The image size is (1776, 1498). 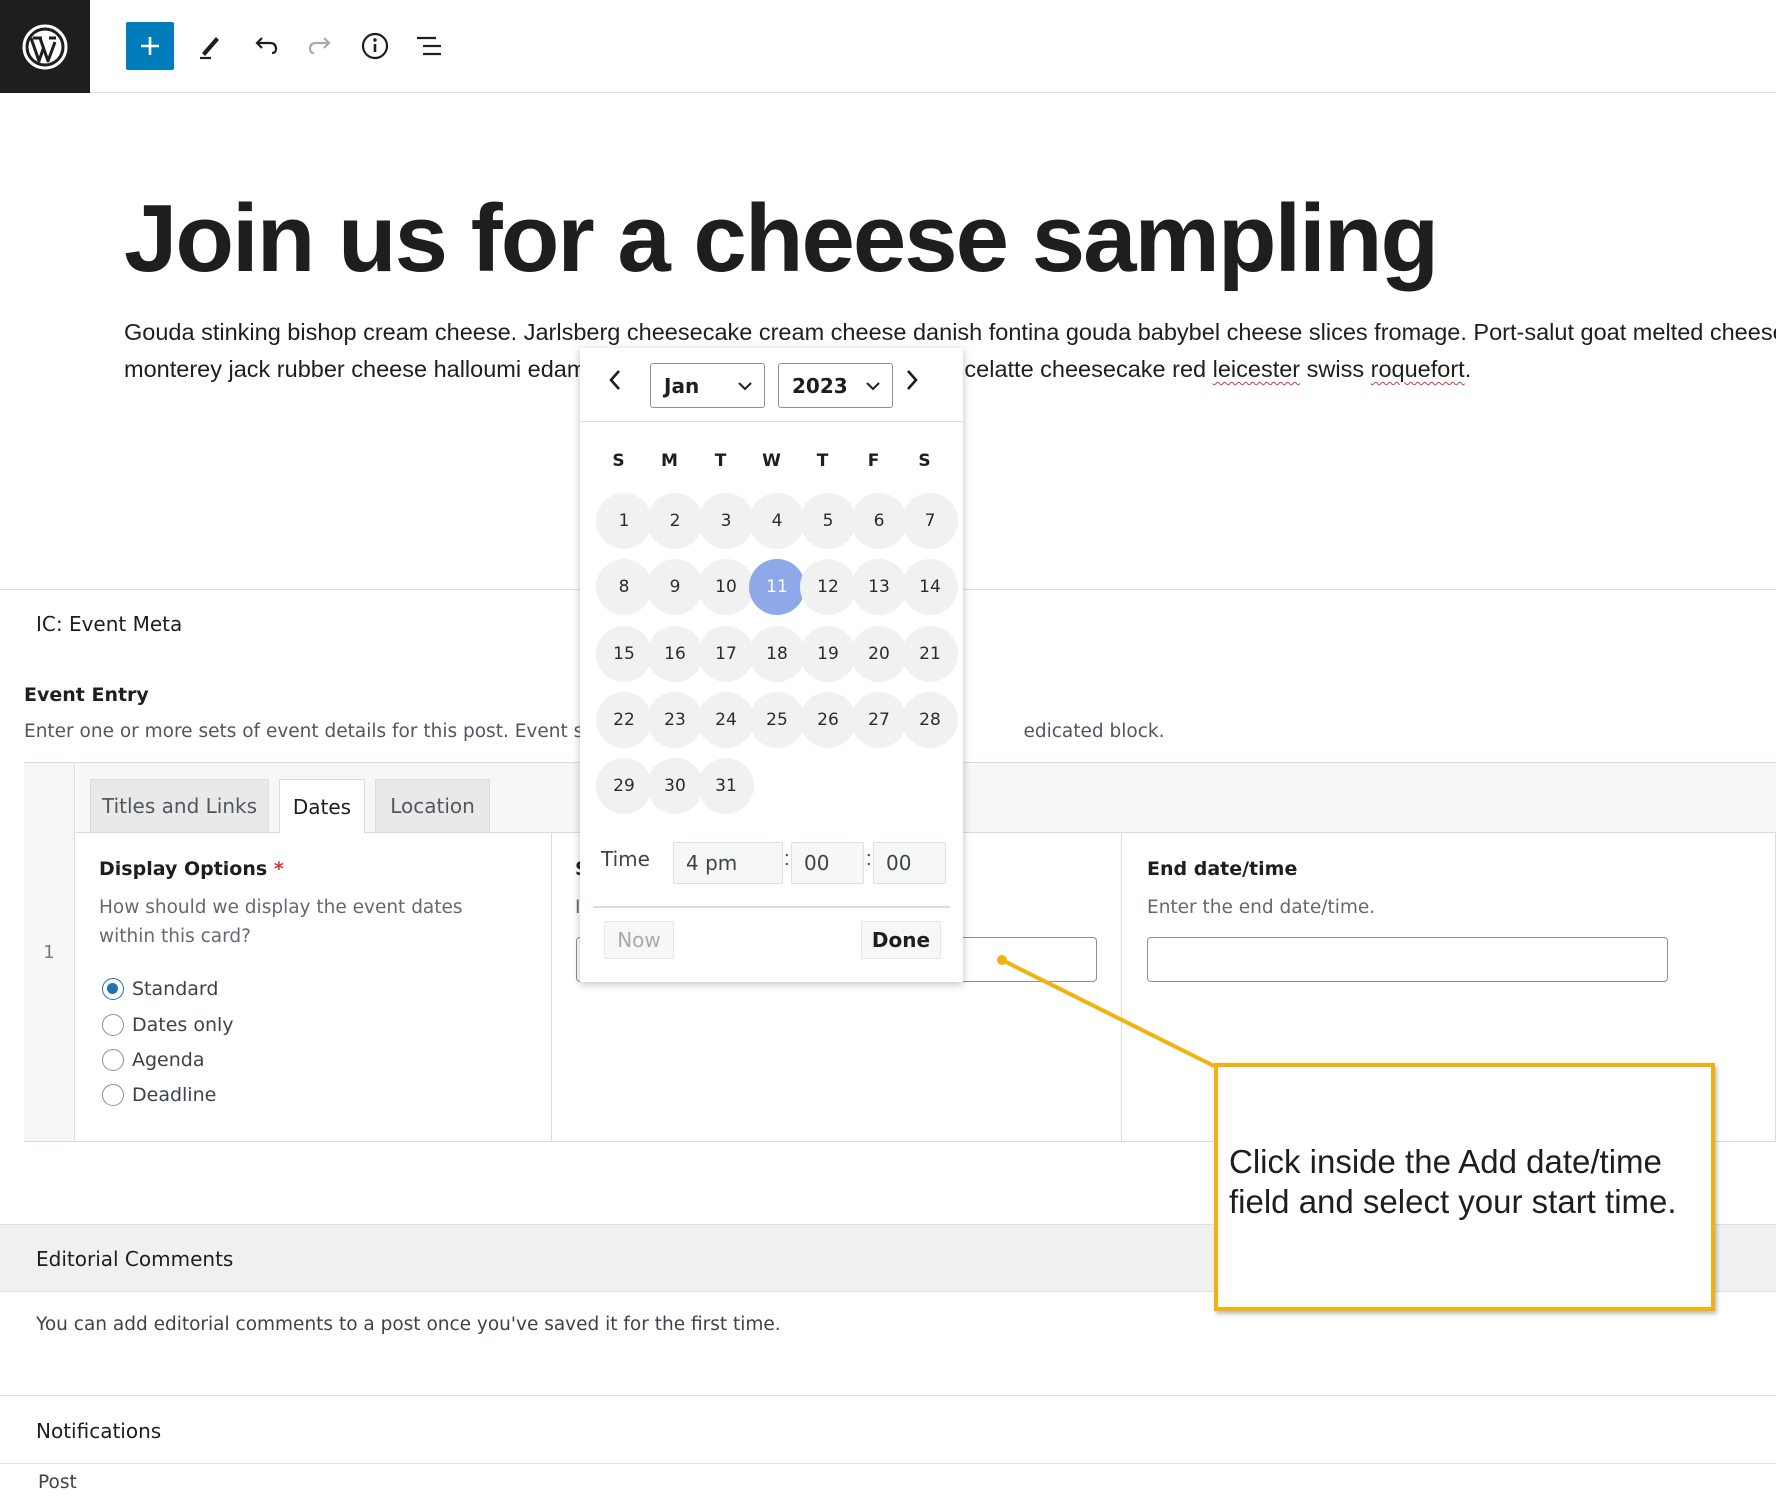 What do you see at coordinates (675, 587) in the screenshot?
I see `calendar-day: 9` at bounding box center [675, 587].